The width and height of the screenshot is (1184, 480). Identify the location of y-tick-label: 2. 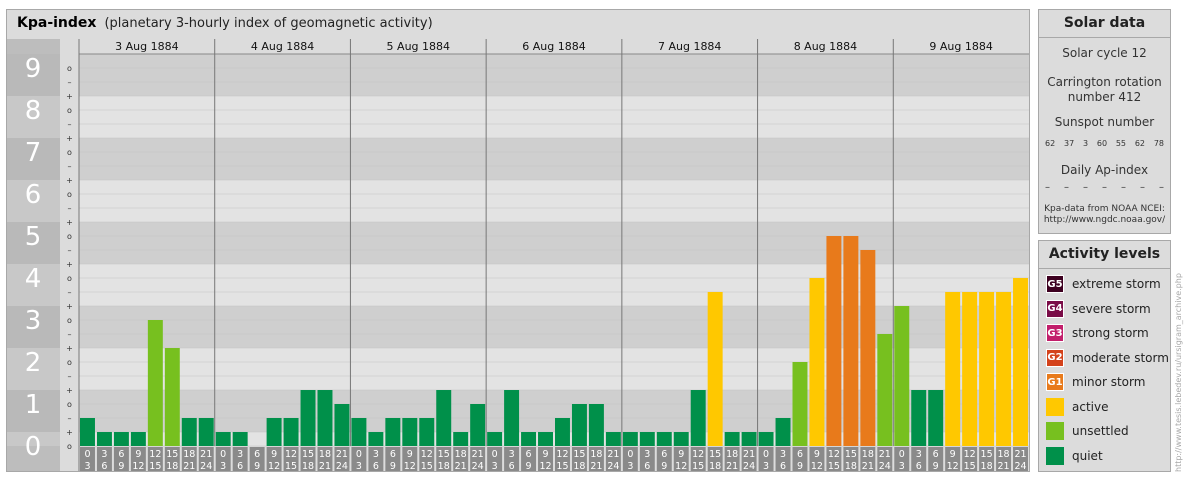
(33, 363).